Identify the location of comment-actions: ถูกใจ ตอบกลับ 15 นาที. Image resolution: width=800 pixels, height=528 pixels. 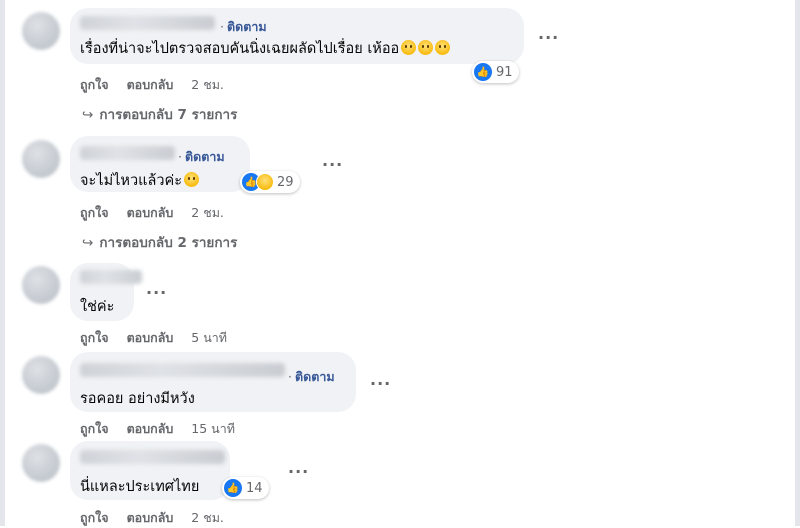
(164, 429).